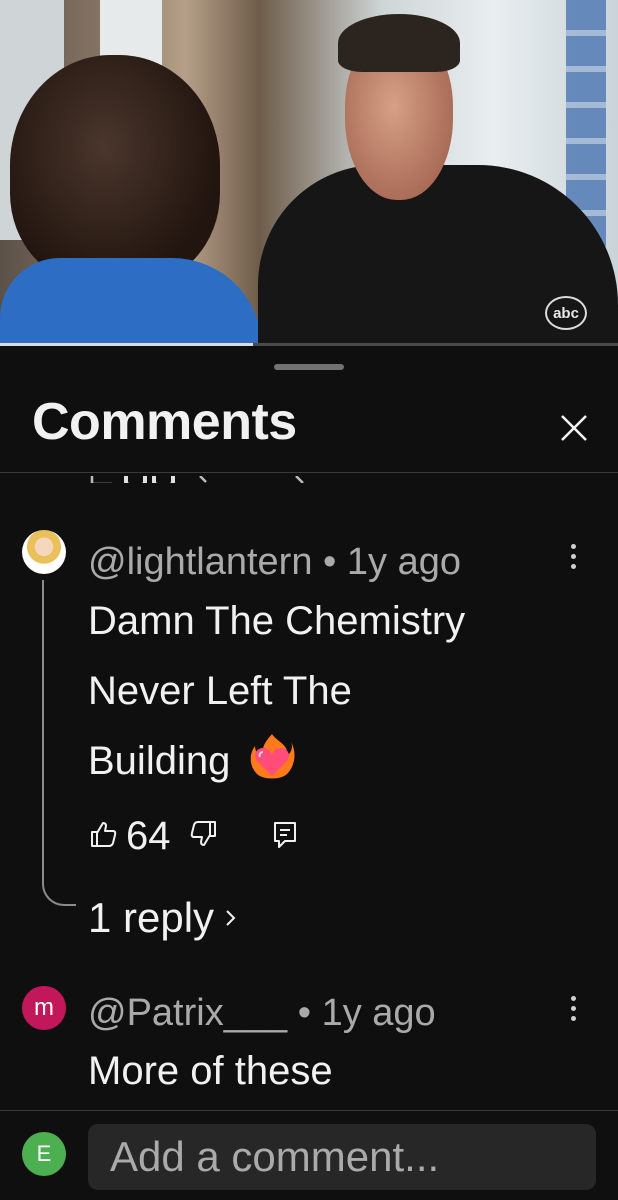 The image size is (618, 1200). Describe the element at coordinates (309, 367) in the screenshot. I see `drag-handle` at that location.